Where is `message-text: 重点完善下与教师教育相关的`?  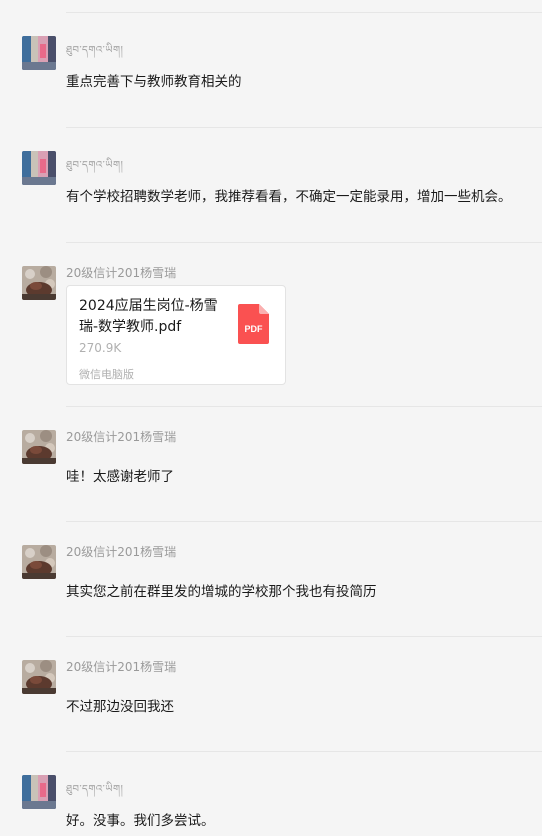 message-text: 重点完善下与教师教育相关的 is located at coordinates (299, 80).